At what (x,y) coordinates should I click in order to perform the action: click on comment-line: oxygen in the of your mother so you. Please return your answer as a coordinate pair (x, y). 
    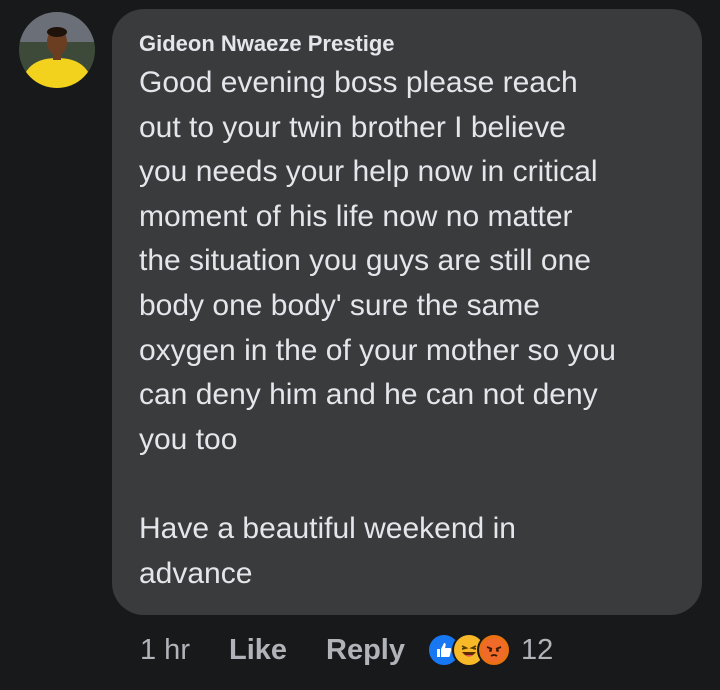
    Looking at the image, I should click on (377, 350).